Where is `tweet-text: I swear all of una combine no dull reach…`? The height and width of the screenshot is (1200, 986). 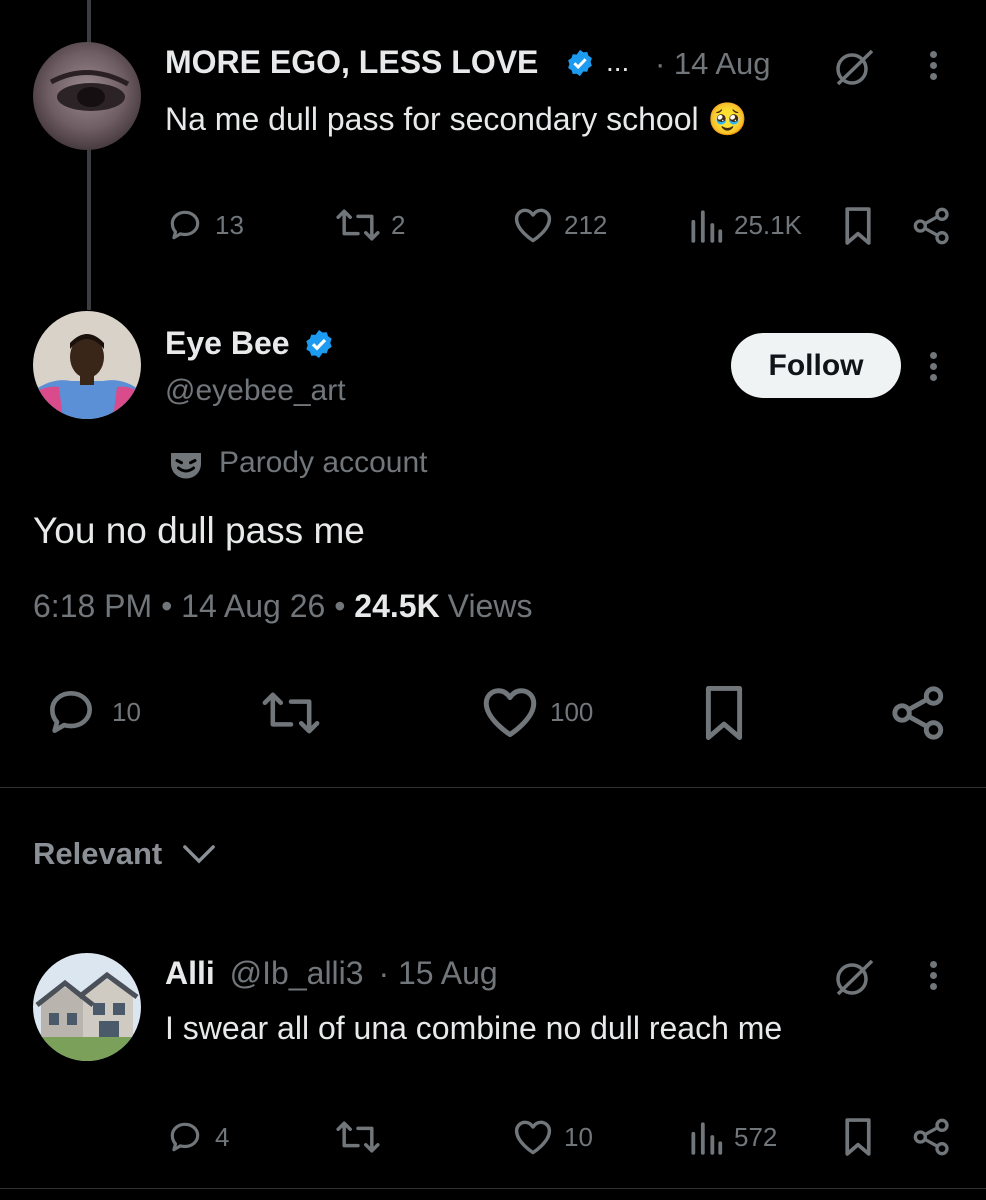 tweet-text: I swear all of una combine no dull reach… is located at coordinates (474, 1028).